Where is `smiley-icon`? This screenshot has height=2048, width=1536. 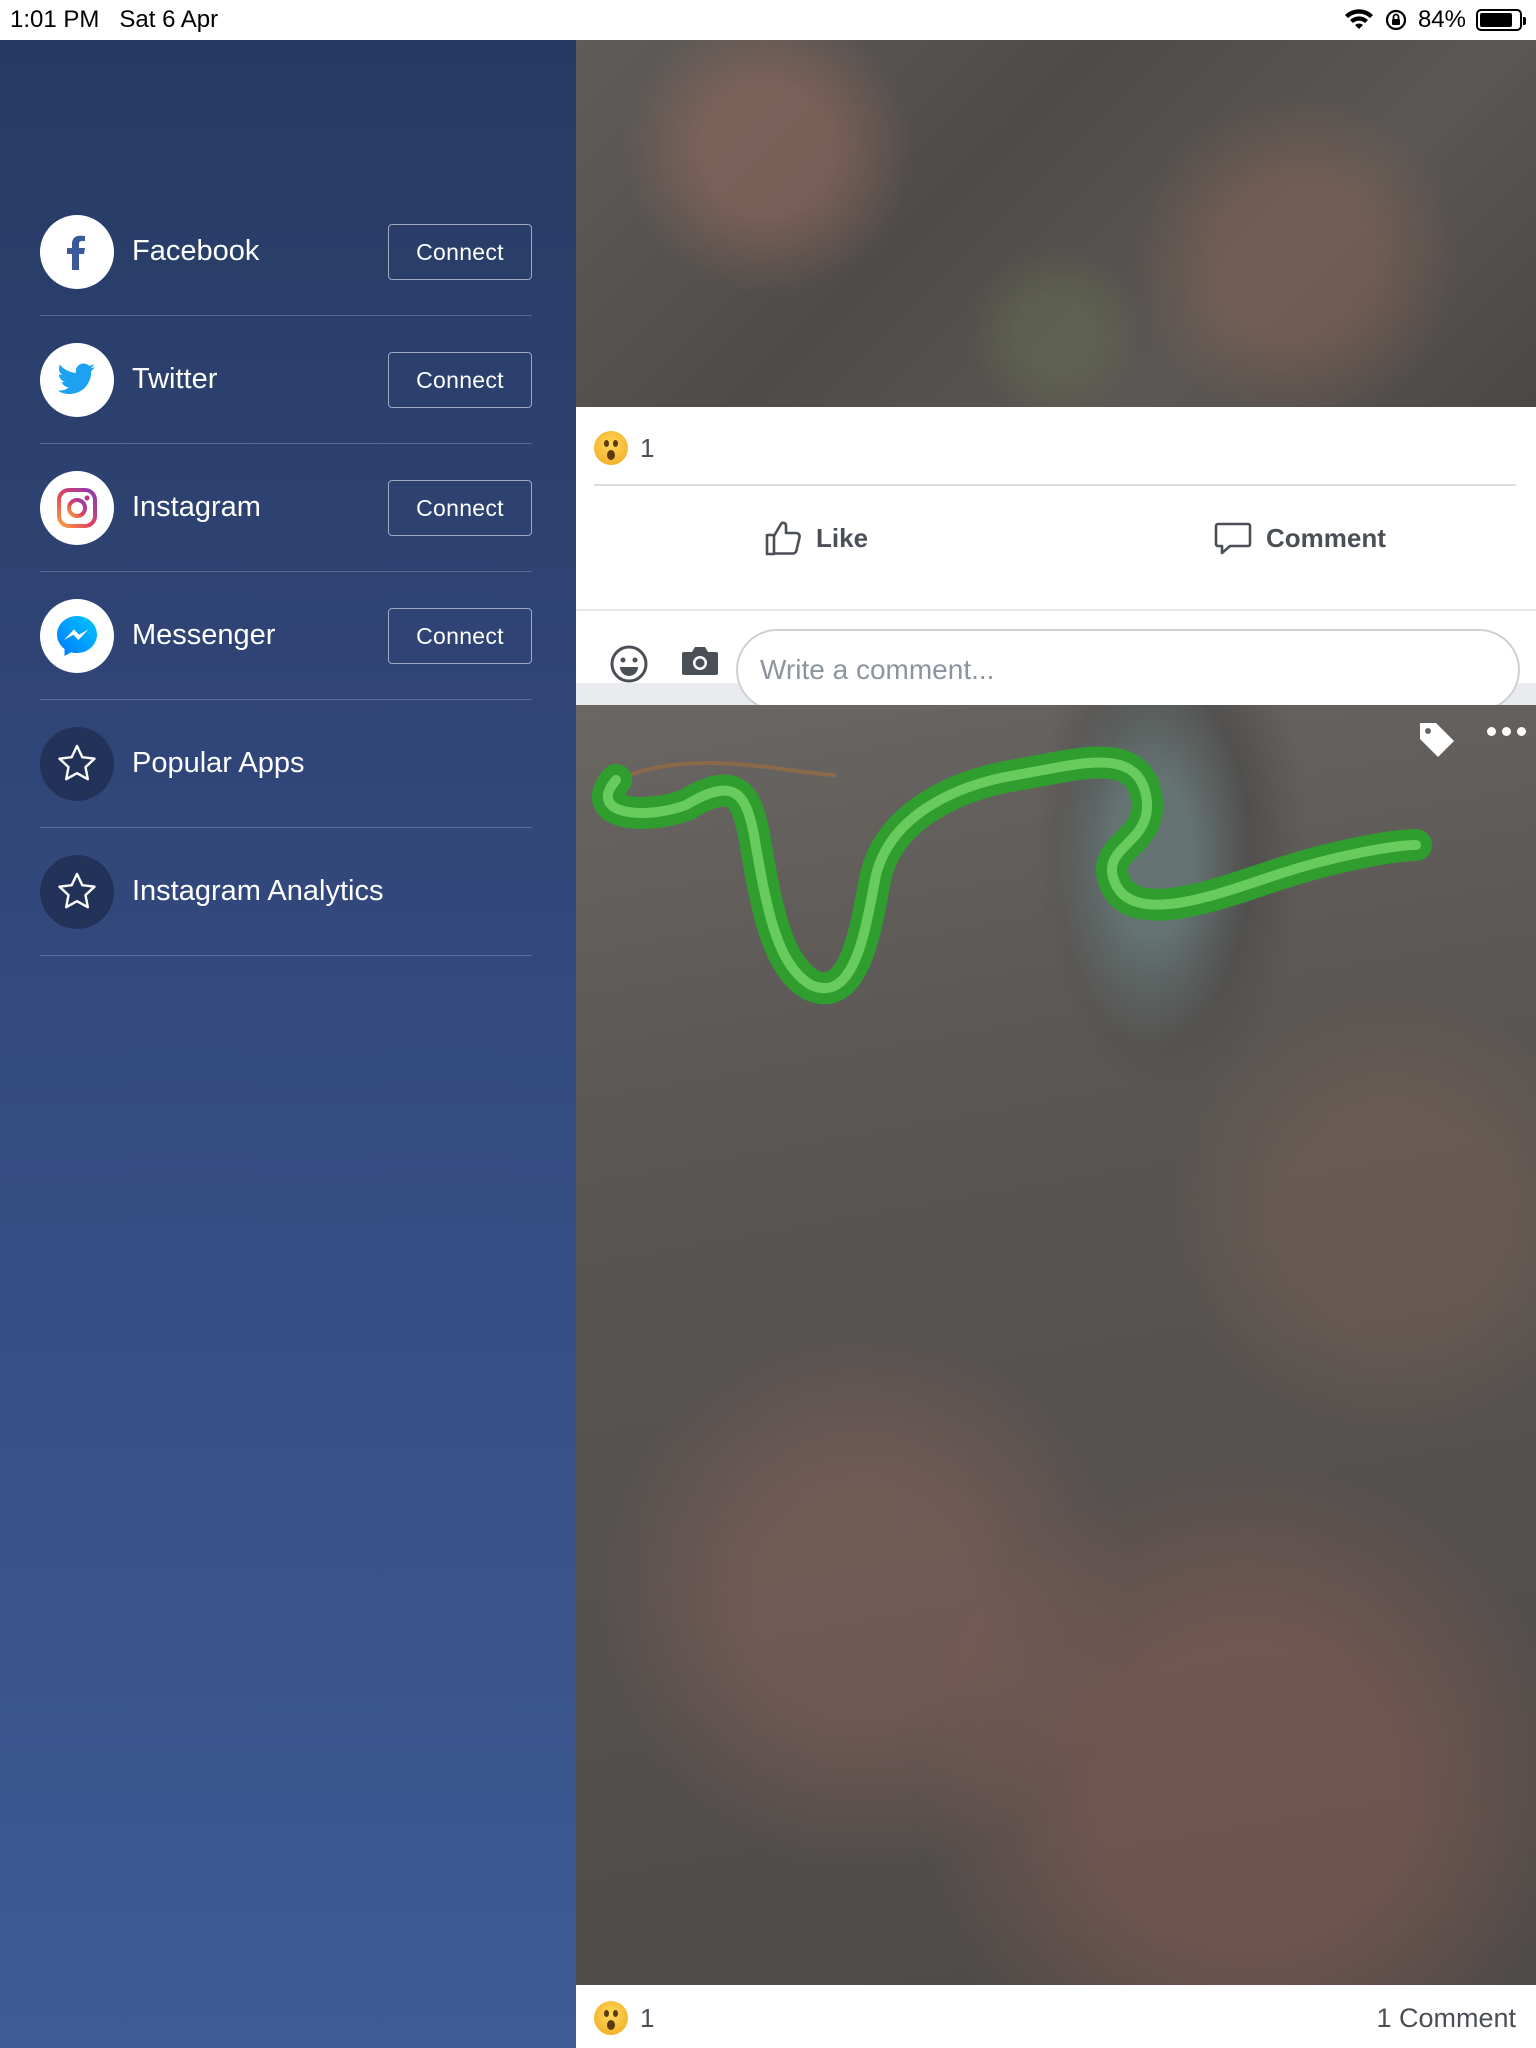 smiley-icon is located at coordinates (629, 664).